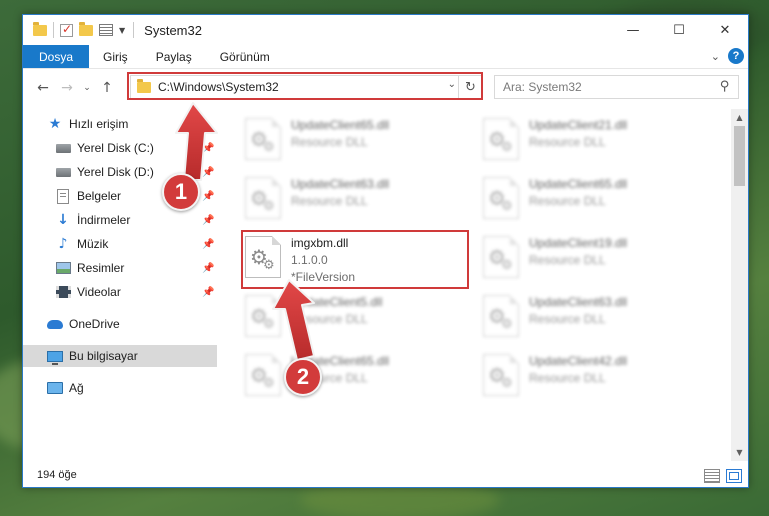 This screenshot has height=516, width=769. I want to click on step-2-badge: 2, so click(303, 377).